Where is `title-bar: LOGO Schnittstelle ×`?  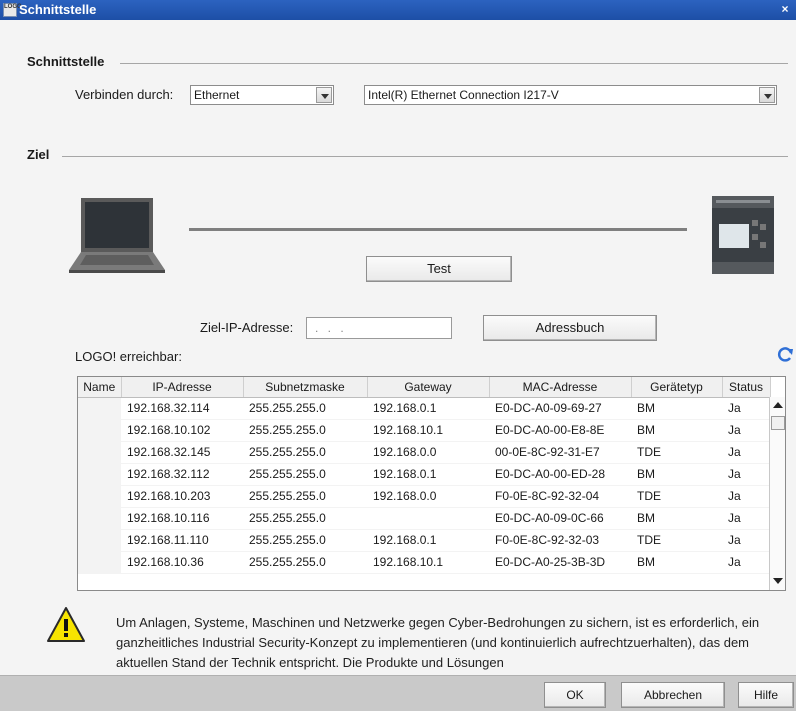 title-bar: LOGO Schnittstelle × is located at coordinates (398, 10).